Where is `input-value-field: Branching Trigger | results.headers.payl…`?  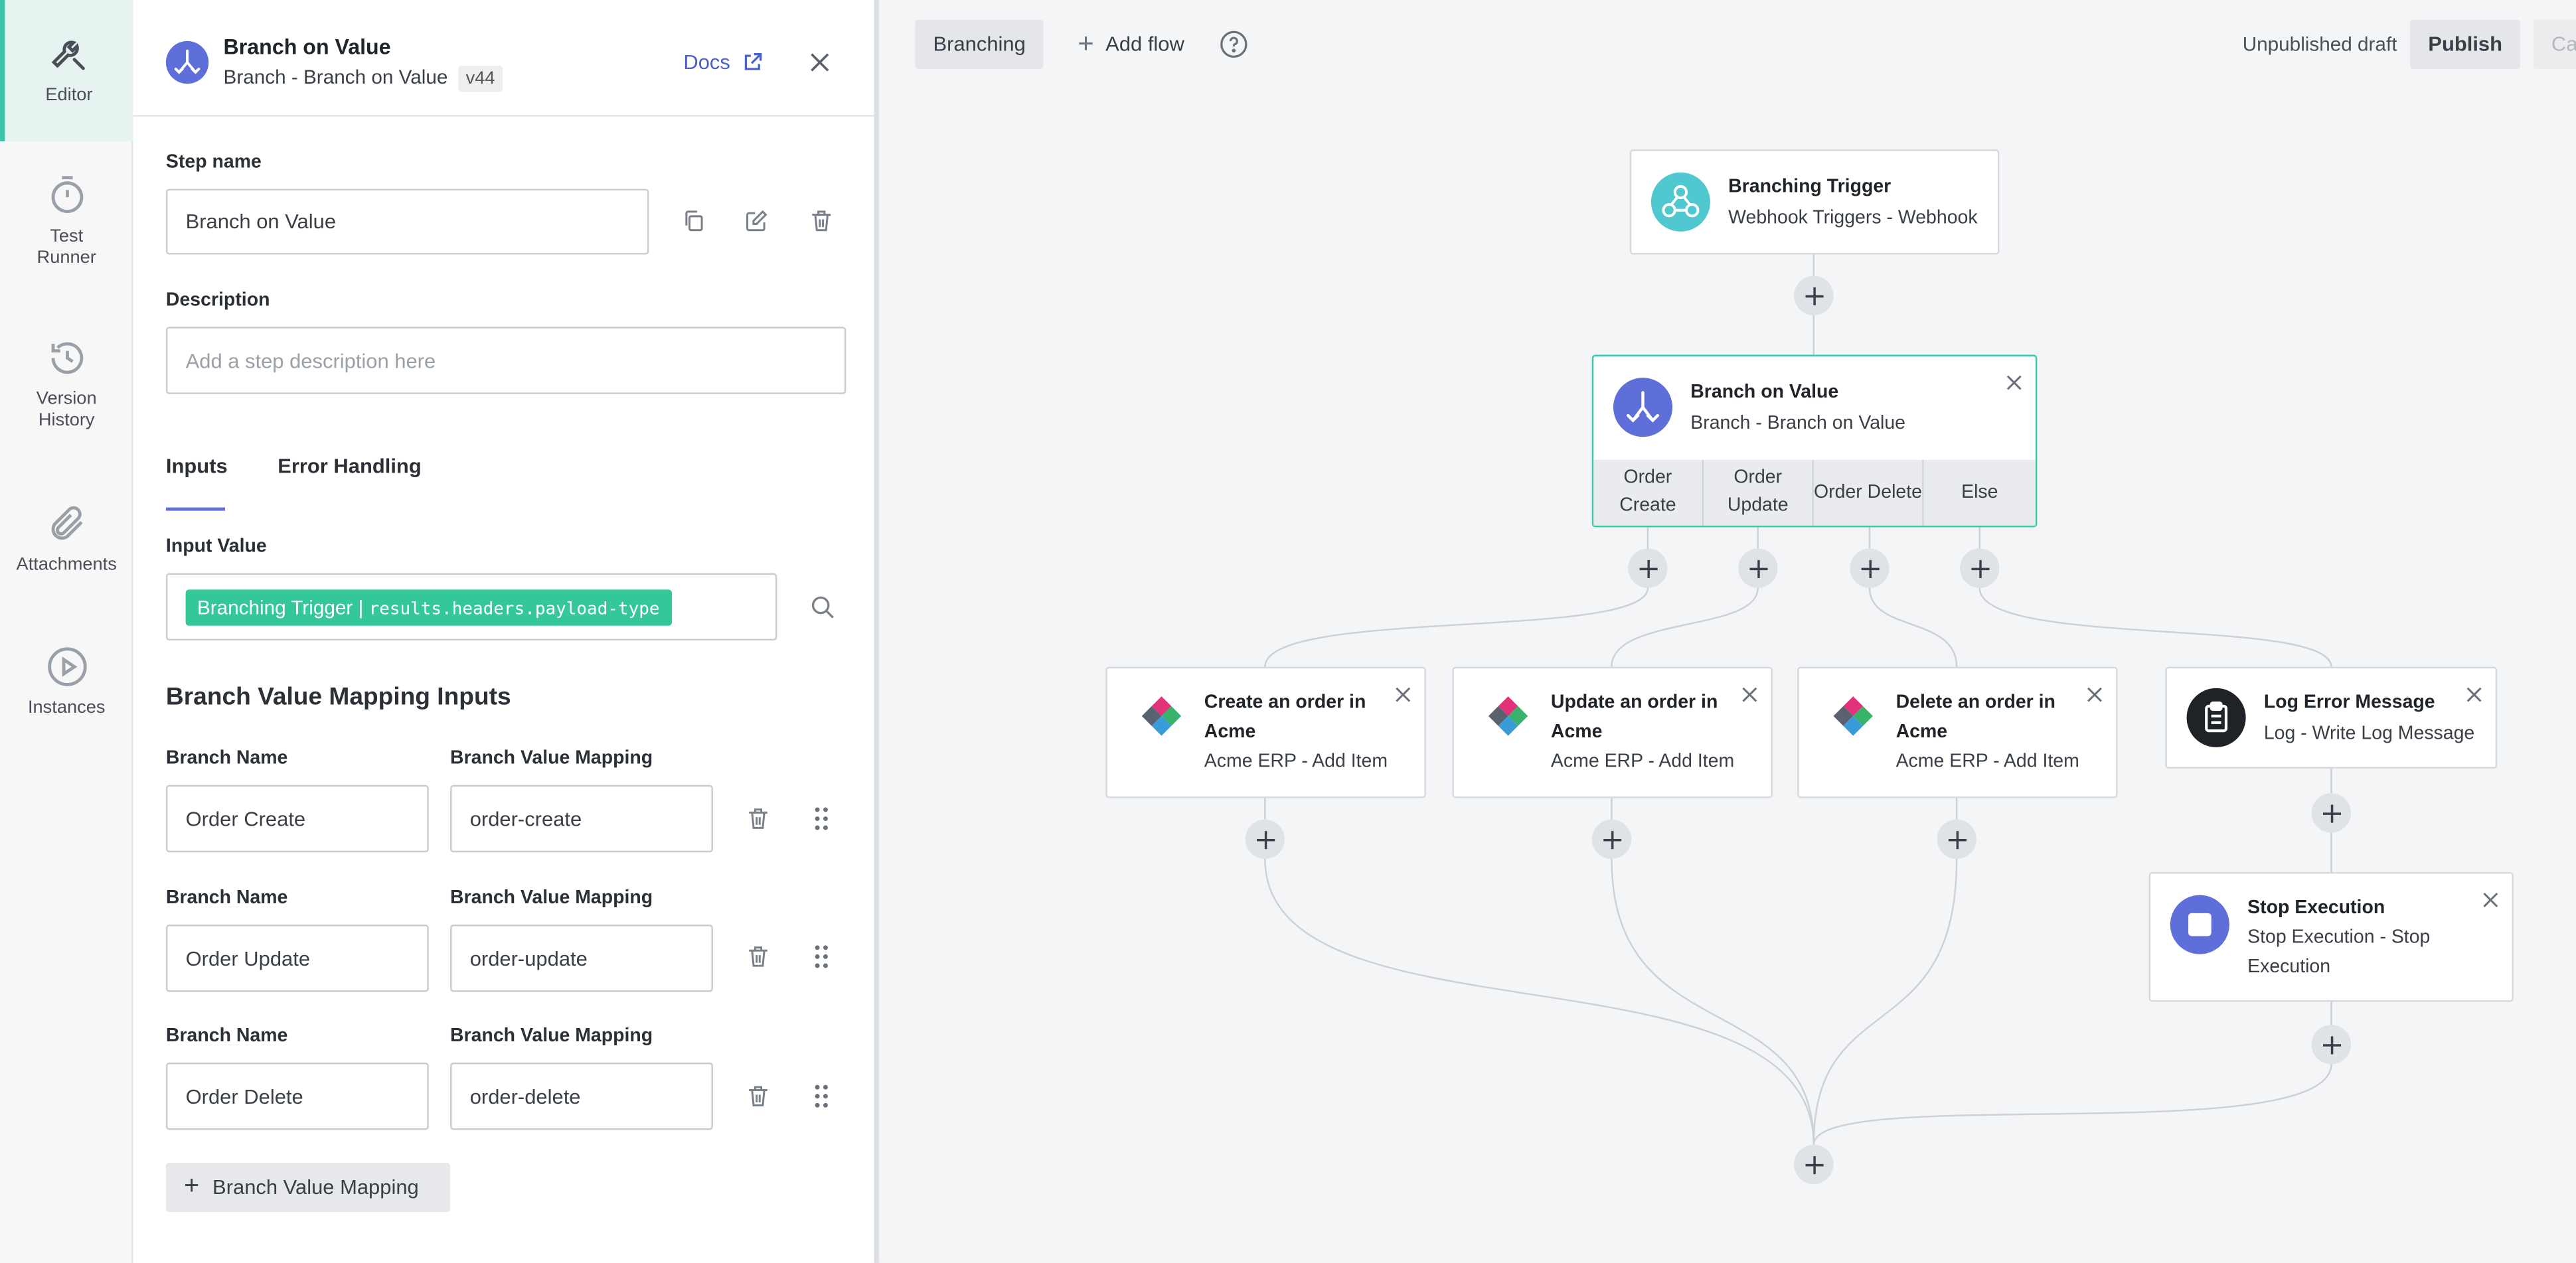
input-value-field: Branching Trigger | results.headers.payl… is located at coordinates (471, 607).